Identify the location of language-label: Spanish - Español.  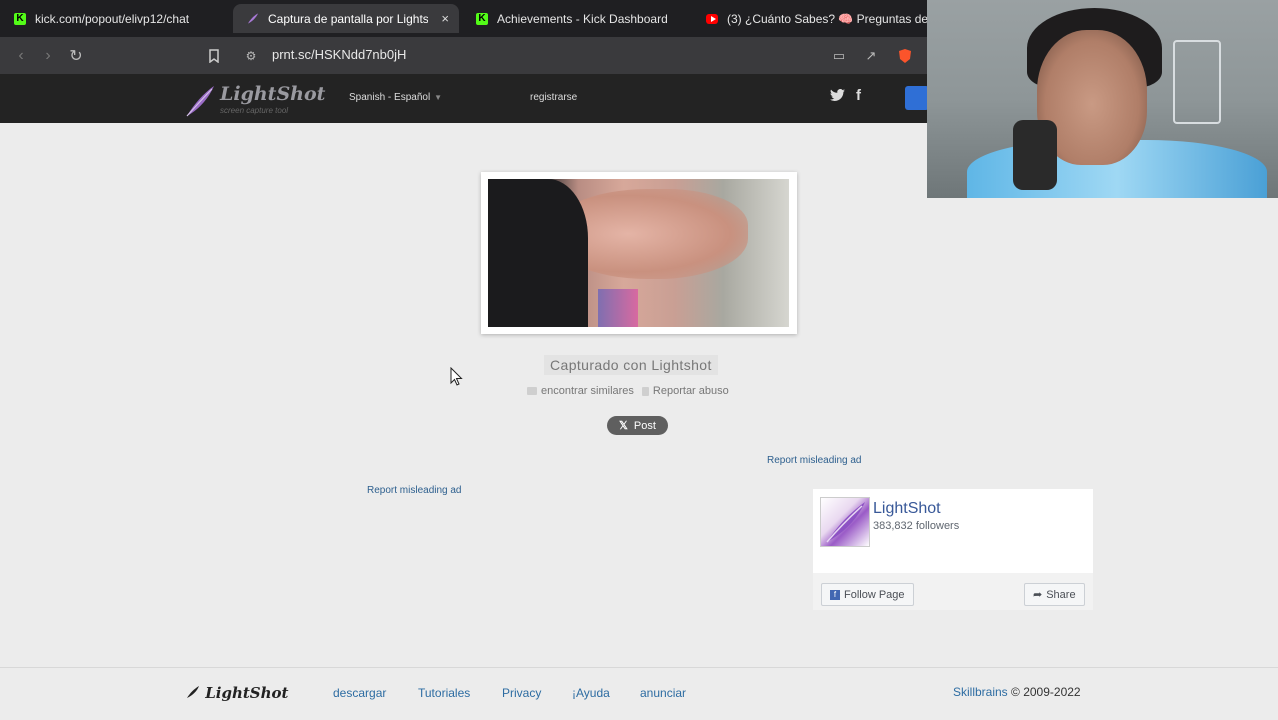
(390, 97).